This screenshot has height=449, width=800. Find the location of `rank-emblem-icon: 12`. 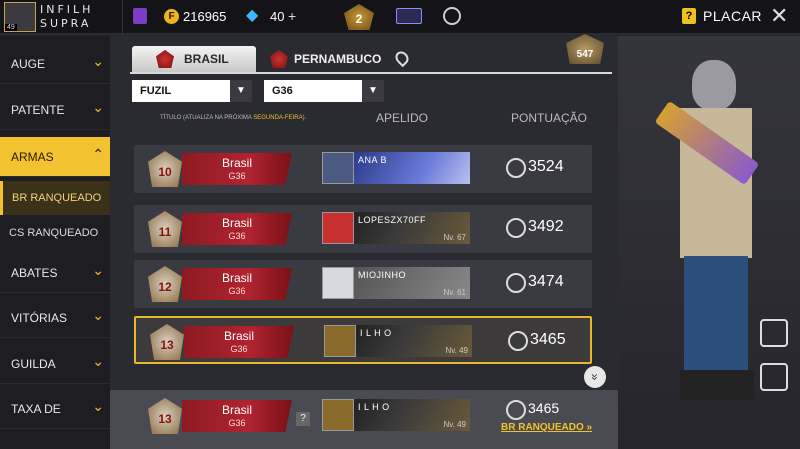

rank-emblem-icon: 12 is located at coordinates (165, 284).